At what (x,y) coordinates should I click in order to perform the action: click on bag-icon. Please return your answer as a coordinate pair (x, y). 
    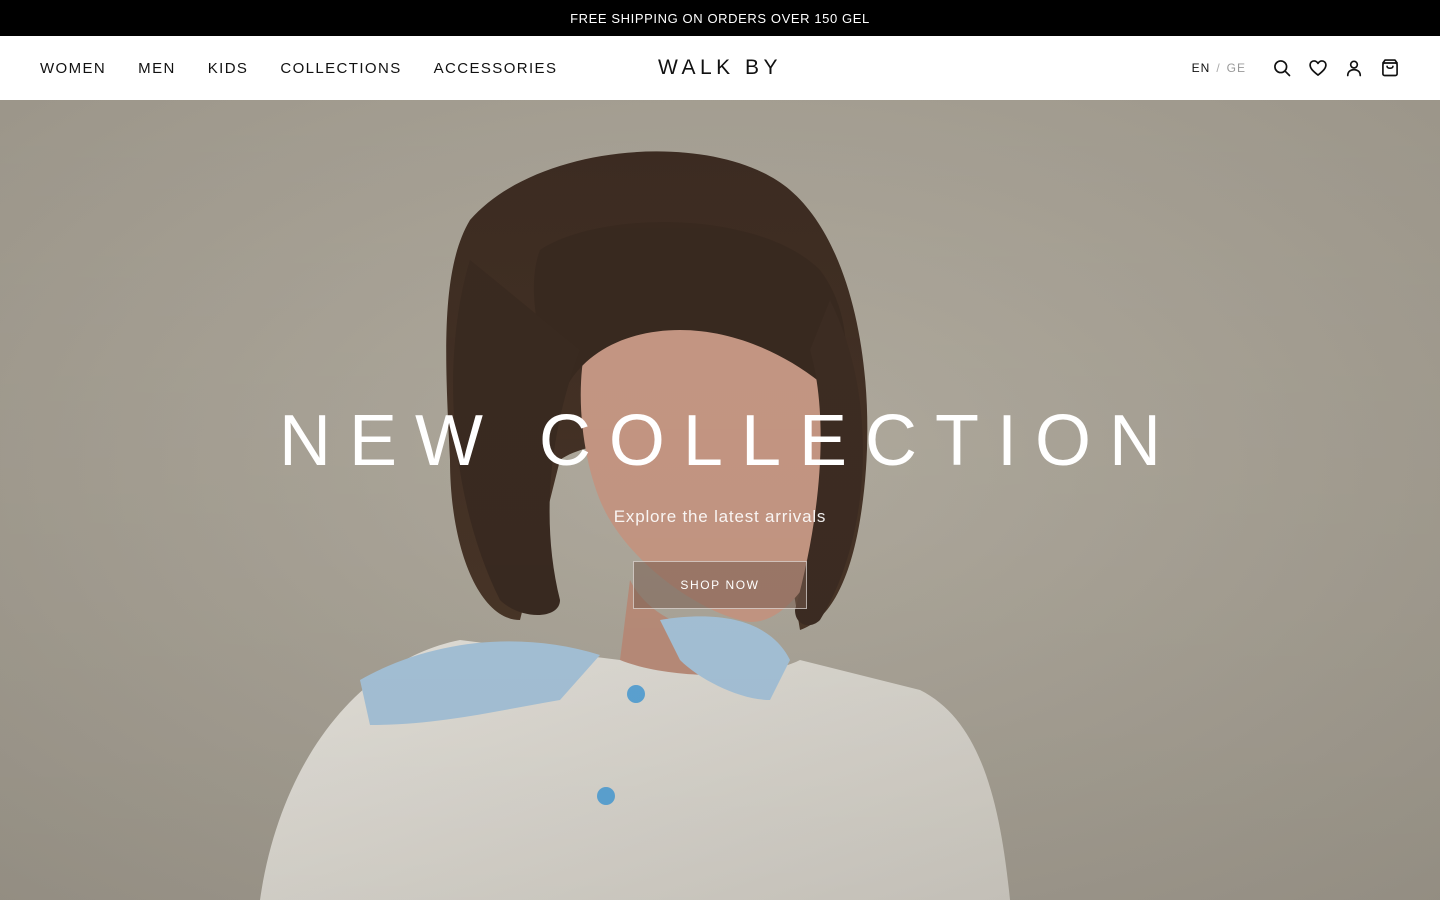
    Looking at the image, I should click on (1390, 68).